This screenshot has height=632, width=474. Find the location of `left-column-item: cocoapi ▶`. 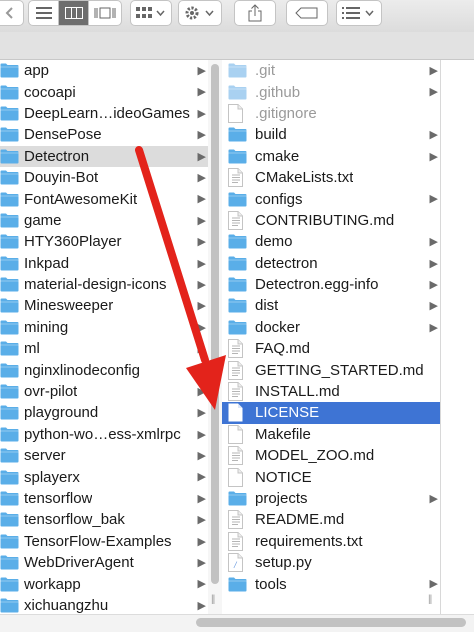

left-column-item: cocoapi ▶ is located at coordinates (104, 91).